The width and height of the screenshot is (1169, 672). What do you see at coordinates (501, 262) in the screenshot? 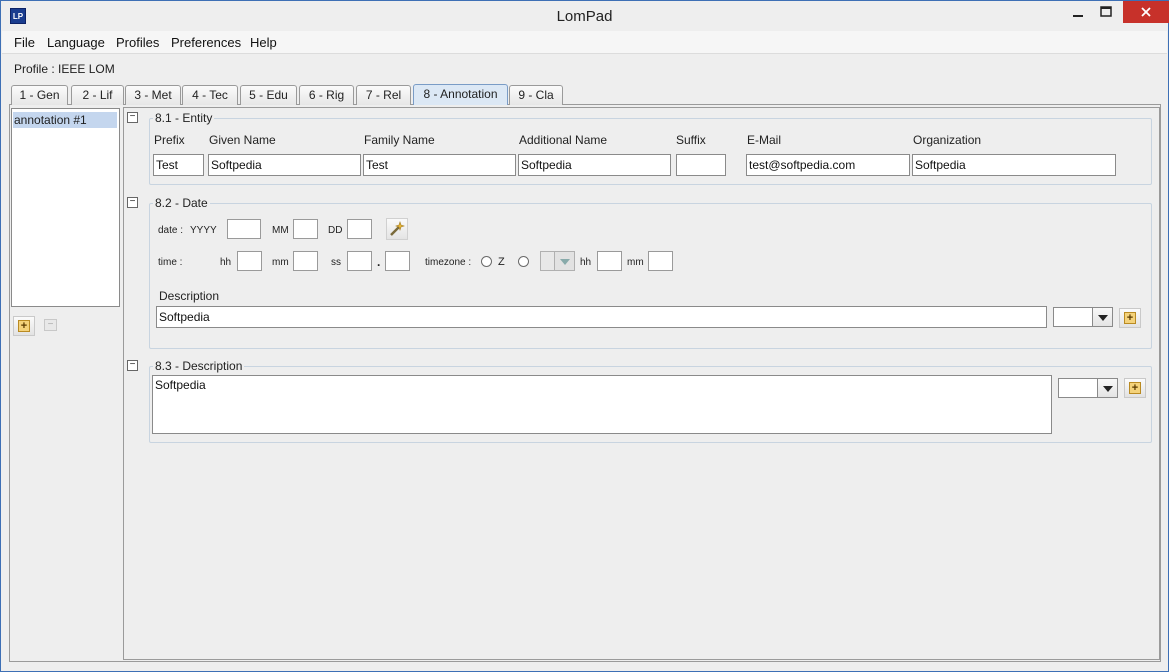
I see `timezone-z-label: Z` at bounding box center [501, 262].